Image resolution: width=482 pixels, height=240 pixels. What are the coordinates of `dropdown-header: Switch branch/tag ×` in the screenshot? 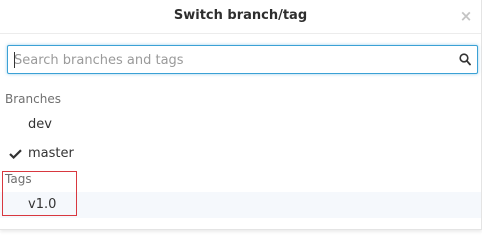 It's located at (240, 17).